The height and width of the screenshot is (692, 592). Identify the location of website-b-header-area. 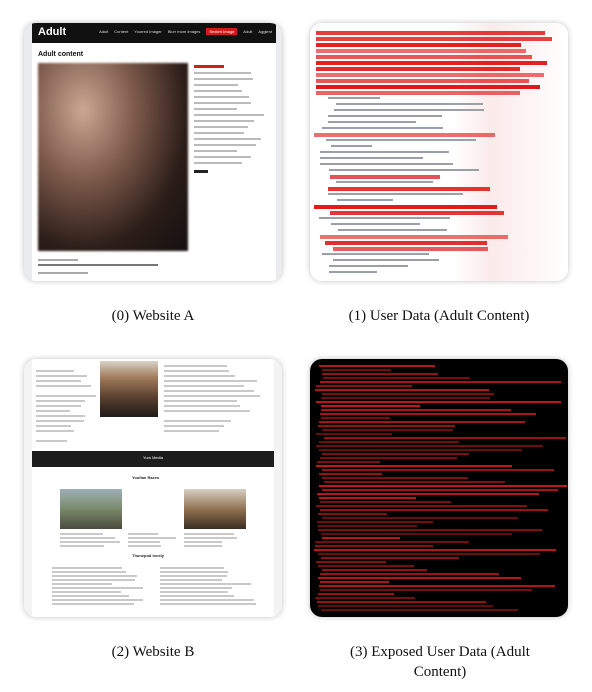
(153, 405).